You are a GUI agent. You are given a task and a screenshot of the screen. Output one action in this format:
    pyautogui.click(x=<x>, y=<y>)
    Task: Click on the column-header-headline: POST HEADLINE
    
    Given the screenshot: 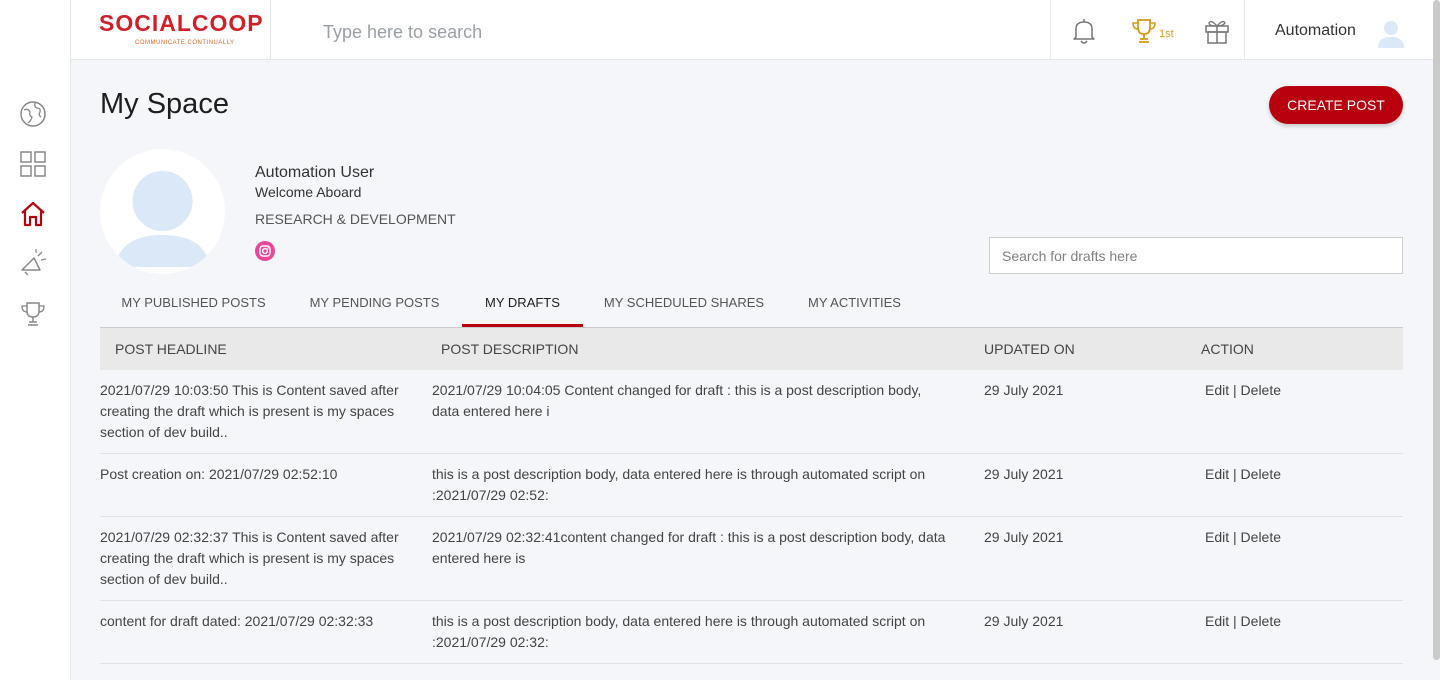 What is the action you would take?
    pyautogui.click(x=171, y=349)
    